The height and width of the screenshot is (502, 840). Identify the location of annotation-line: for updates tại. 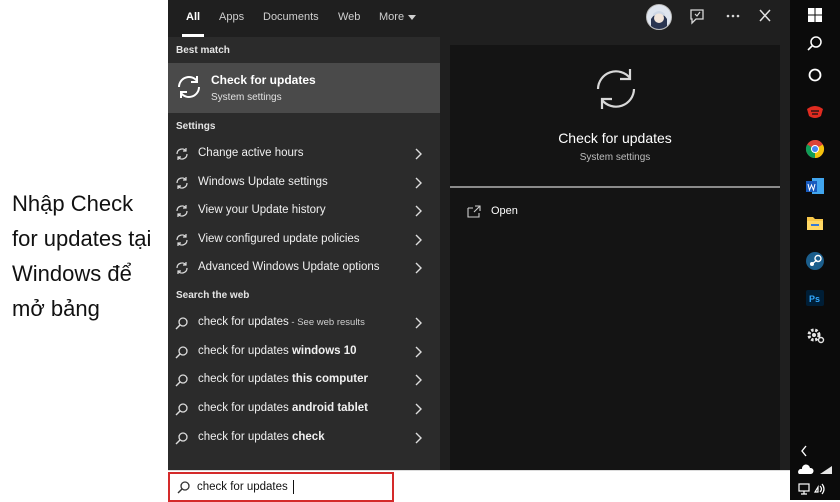
(82, 238).